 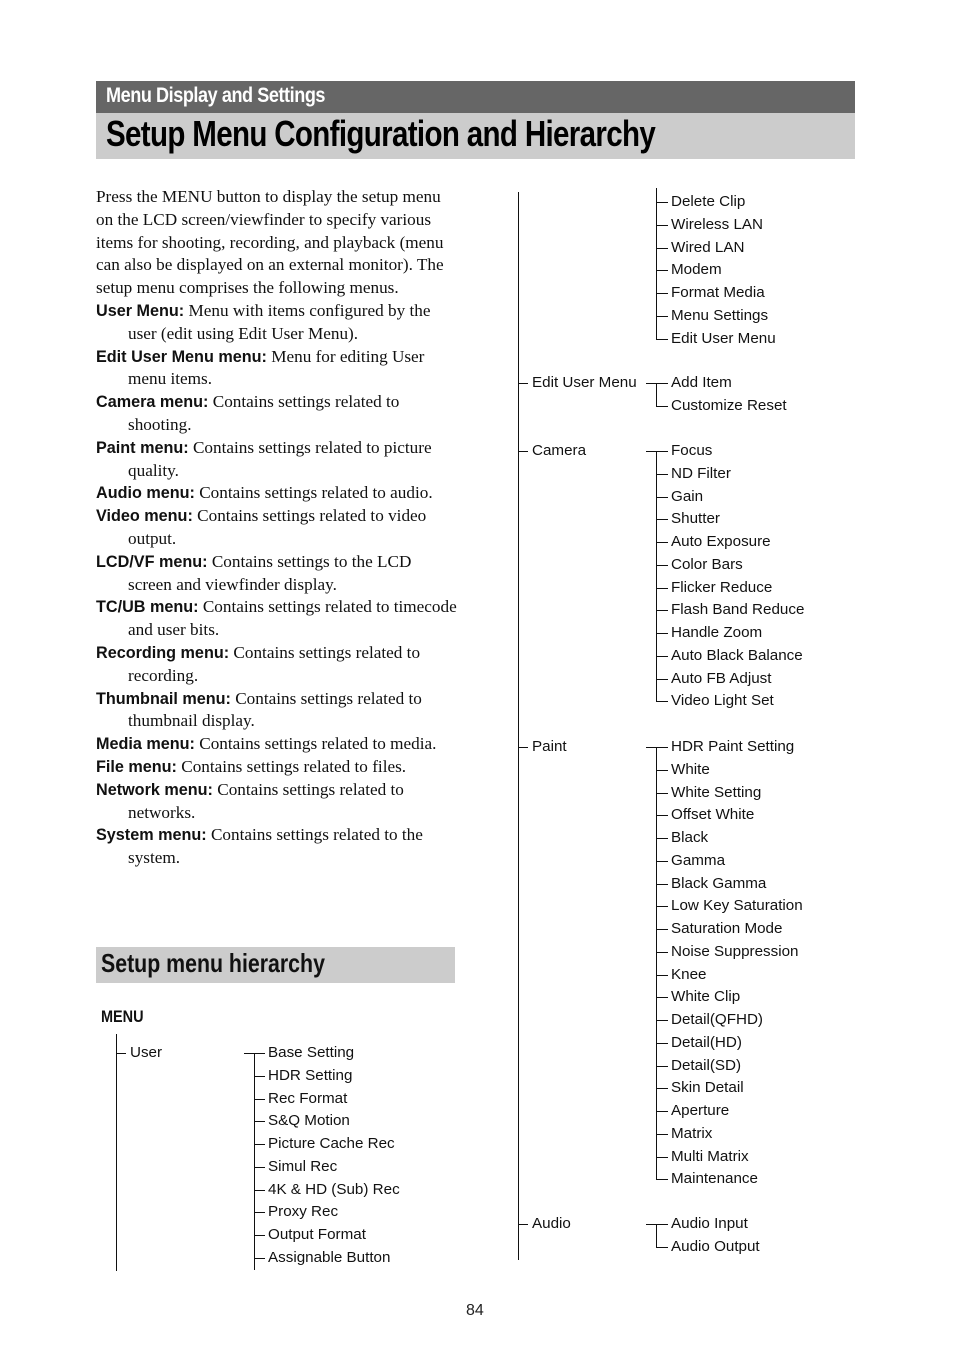 I want to click on menu-group-user: User, so click(x=146, y=1052).